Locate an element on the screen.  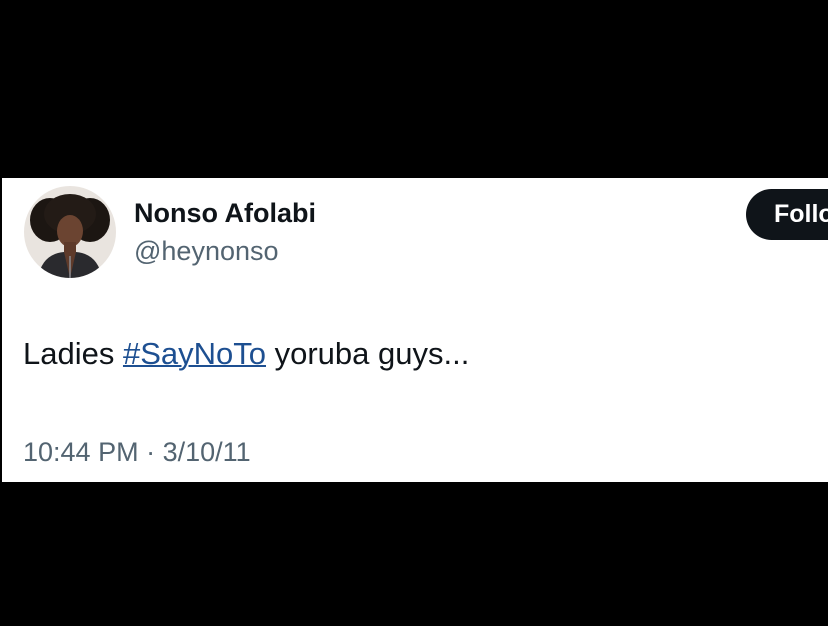
avatar-image is located at coordinates (70, 232).